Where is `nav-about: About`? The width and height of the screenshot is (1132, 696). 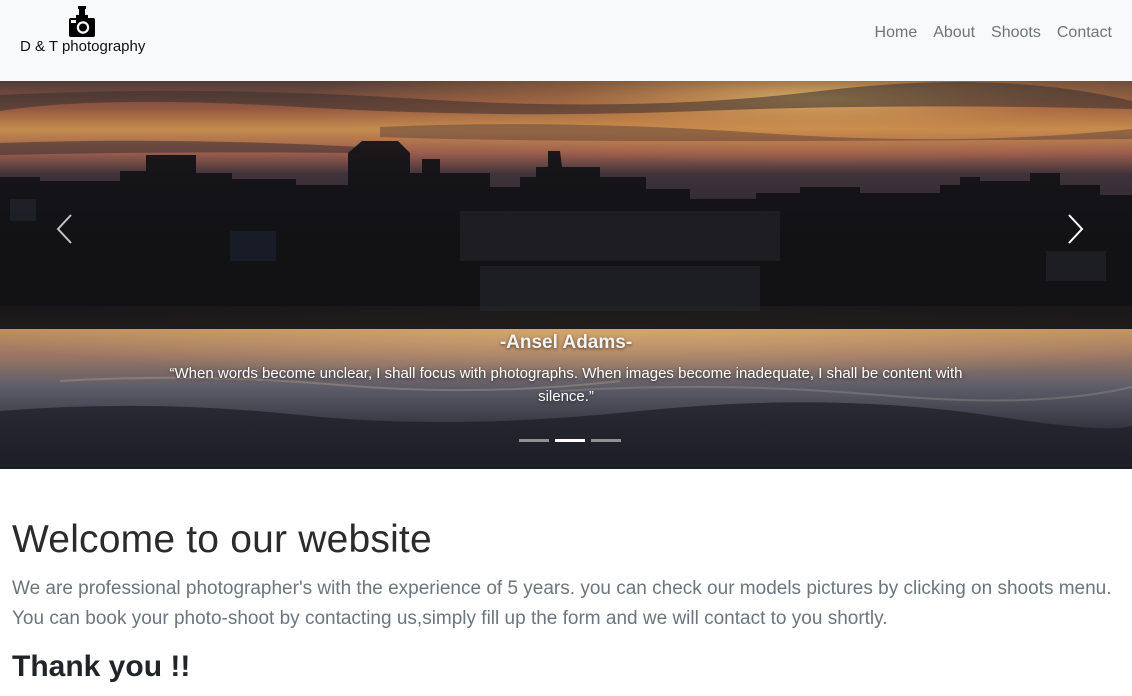 nav-about: About is located at coordinates (954, 33).